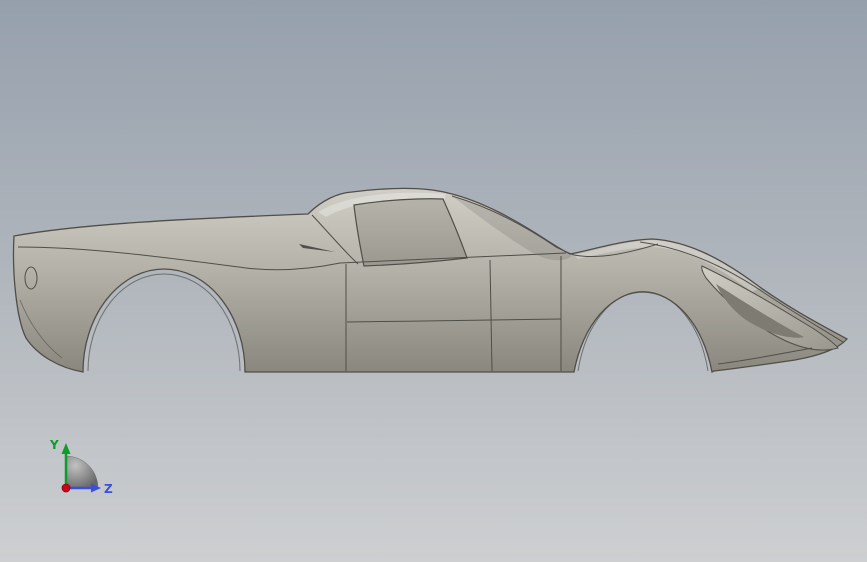  Describe the element at coordinates (54, 445) in the screenshot. I see `y-axis-label: Y` at that location.